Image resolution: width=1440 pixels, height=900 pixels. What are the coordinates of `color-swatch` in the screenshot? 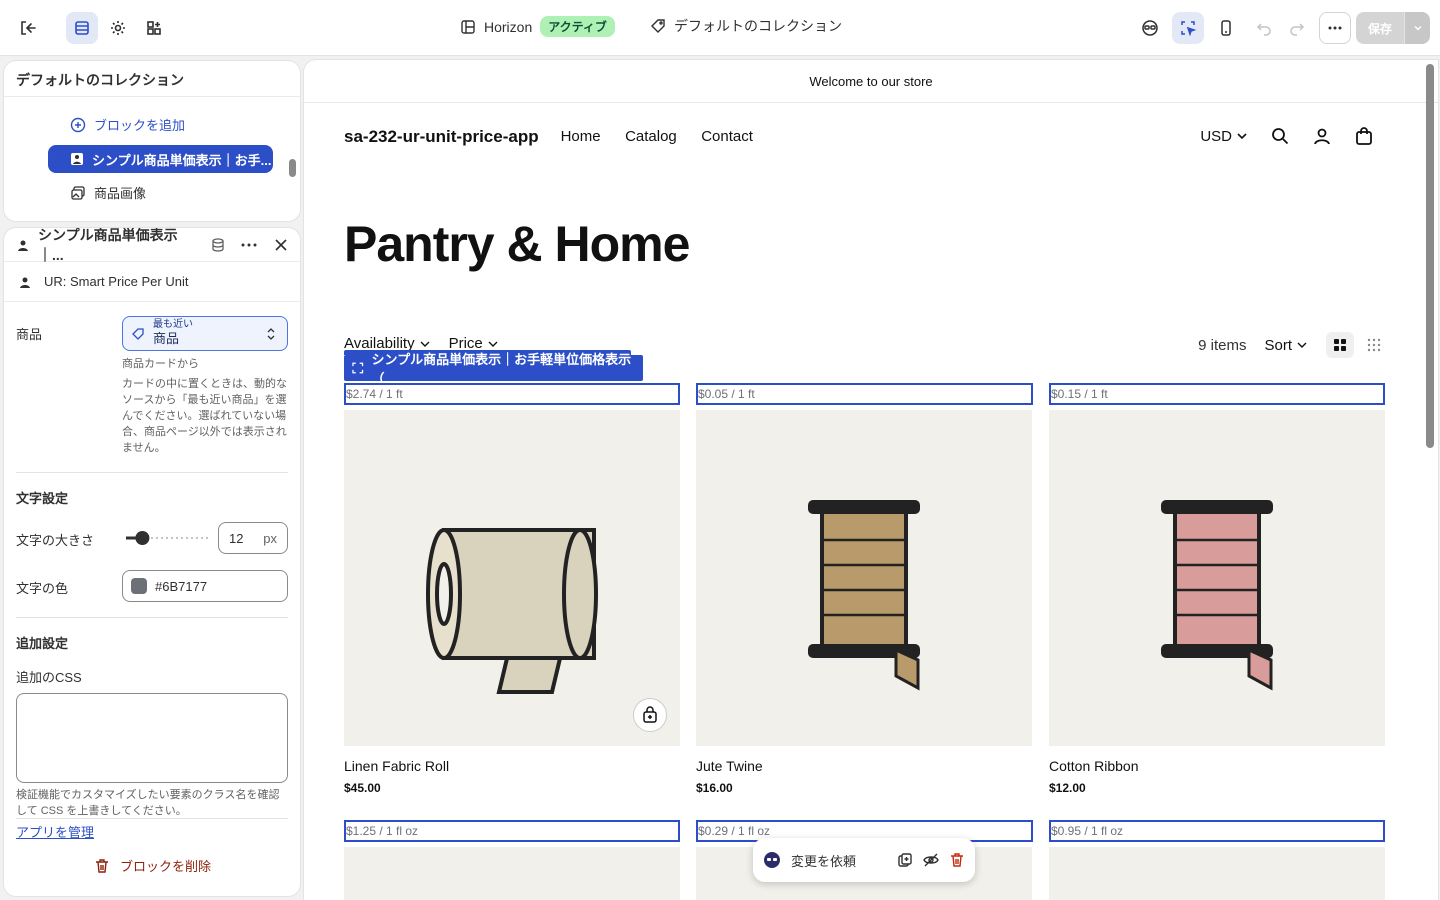 It's located at (139, 586).